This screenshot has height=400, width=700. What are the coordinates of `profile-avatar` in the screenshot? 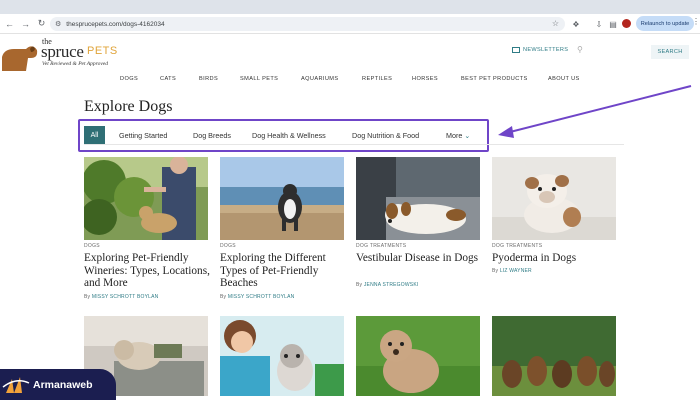 It's located at (626, 23).